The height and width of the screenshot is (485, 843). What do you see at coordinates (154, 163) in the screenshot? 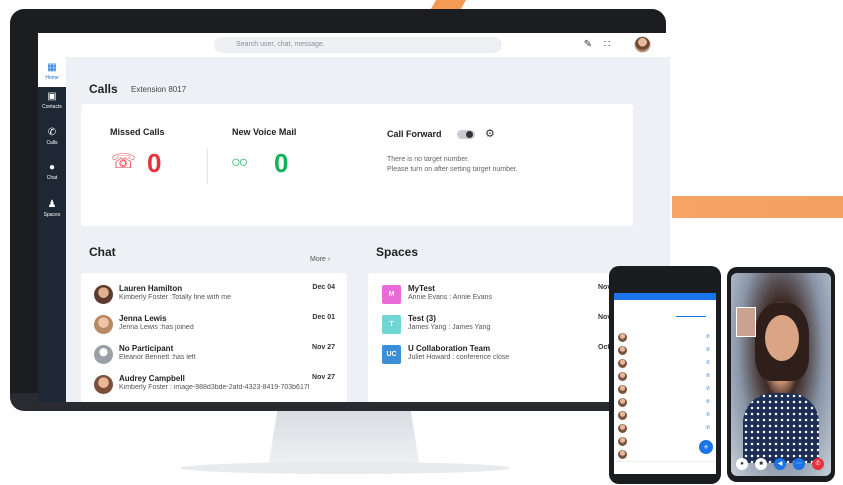
I see `missed-calls-count: 0` at bounding box center [154, 163].